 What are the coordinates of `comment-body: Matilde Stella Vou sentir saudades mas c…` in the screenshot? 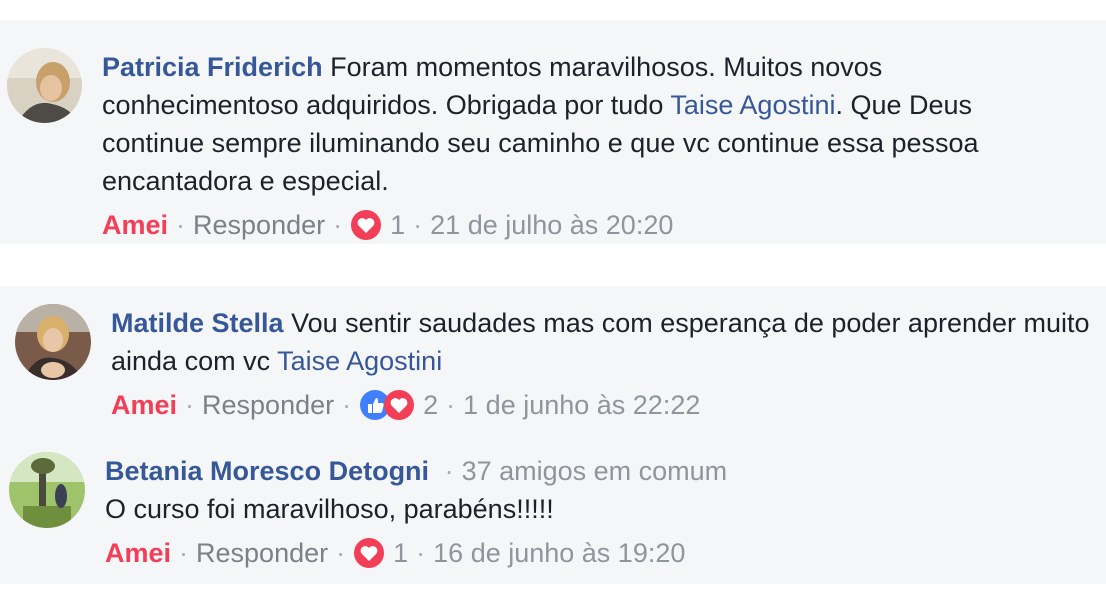 It's located at (603, 342).